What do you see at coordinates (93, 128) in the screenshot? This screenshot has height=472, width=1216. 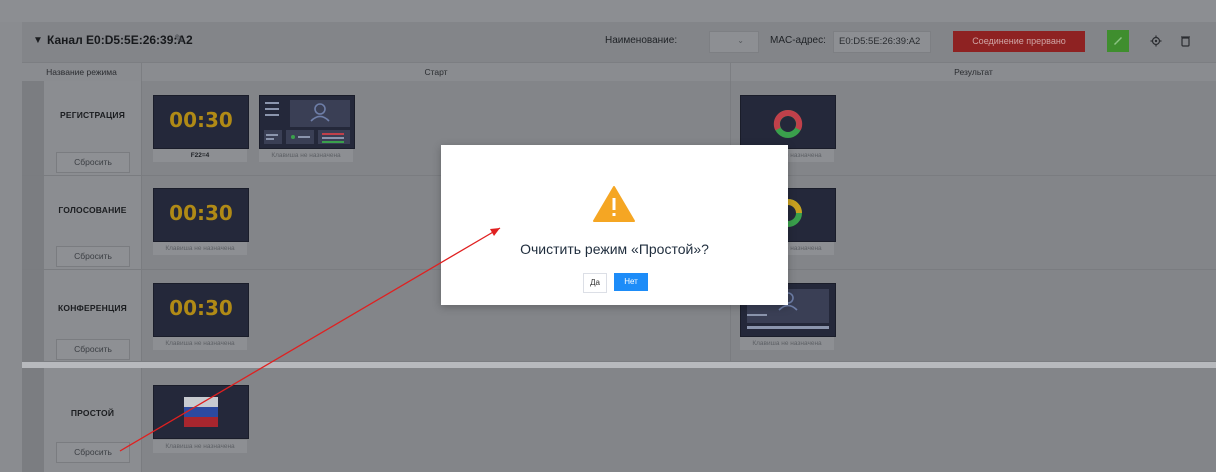 I see `mode-name-cell: РЕГИСТРАЦИЯ Сбросить` at bounding box center [93, 128].